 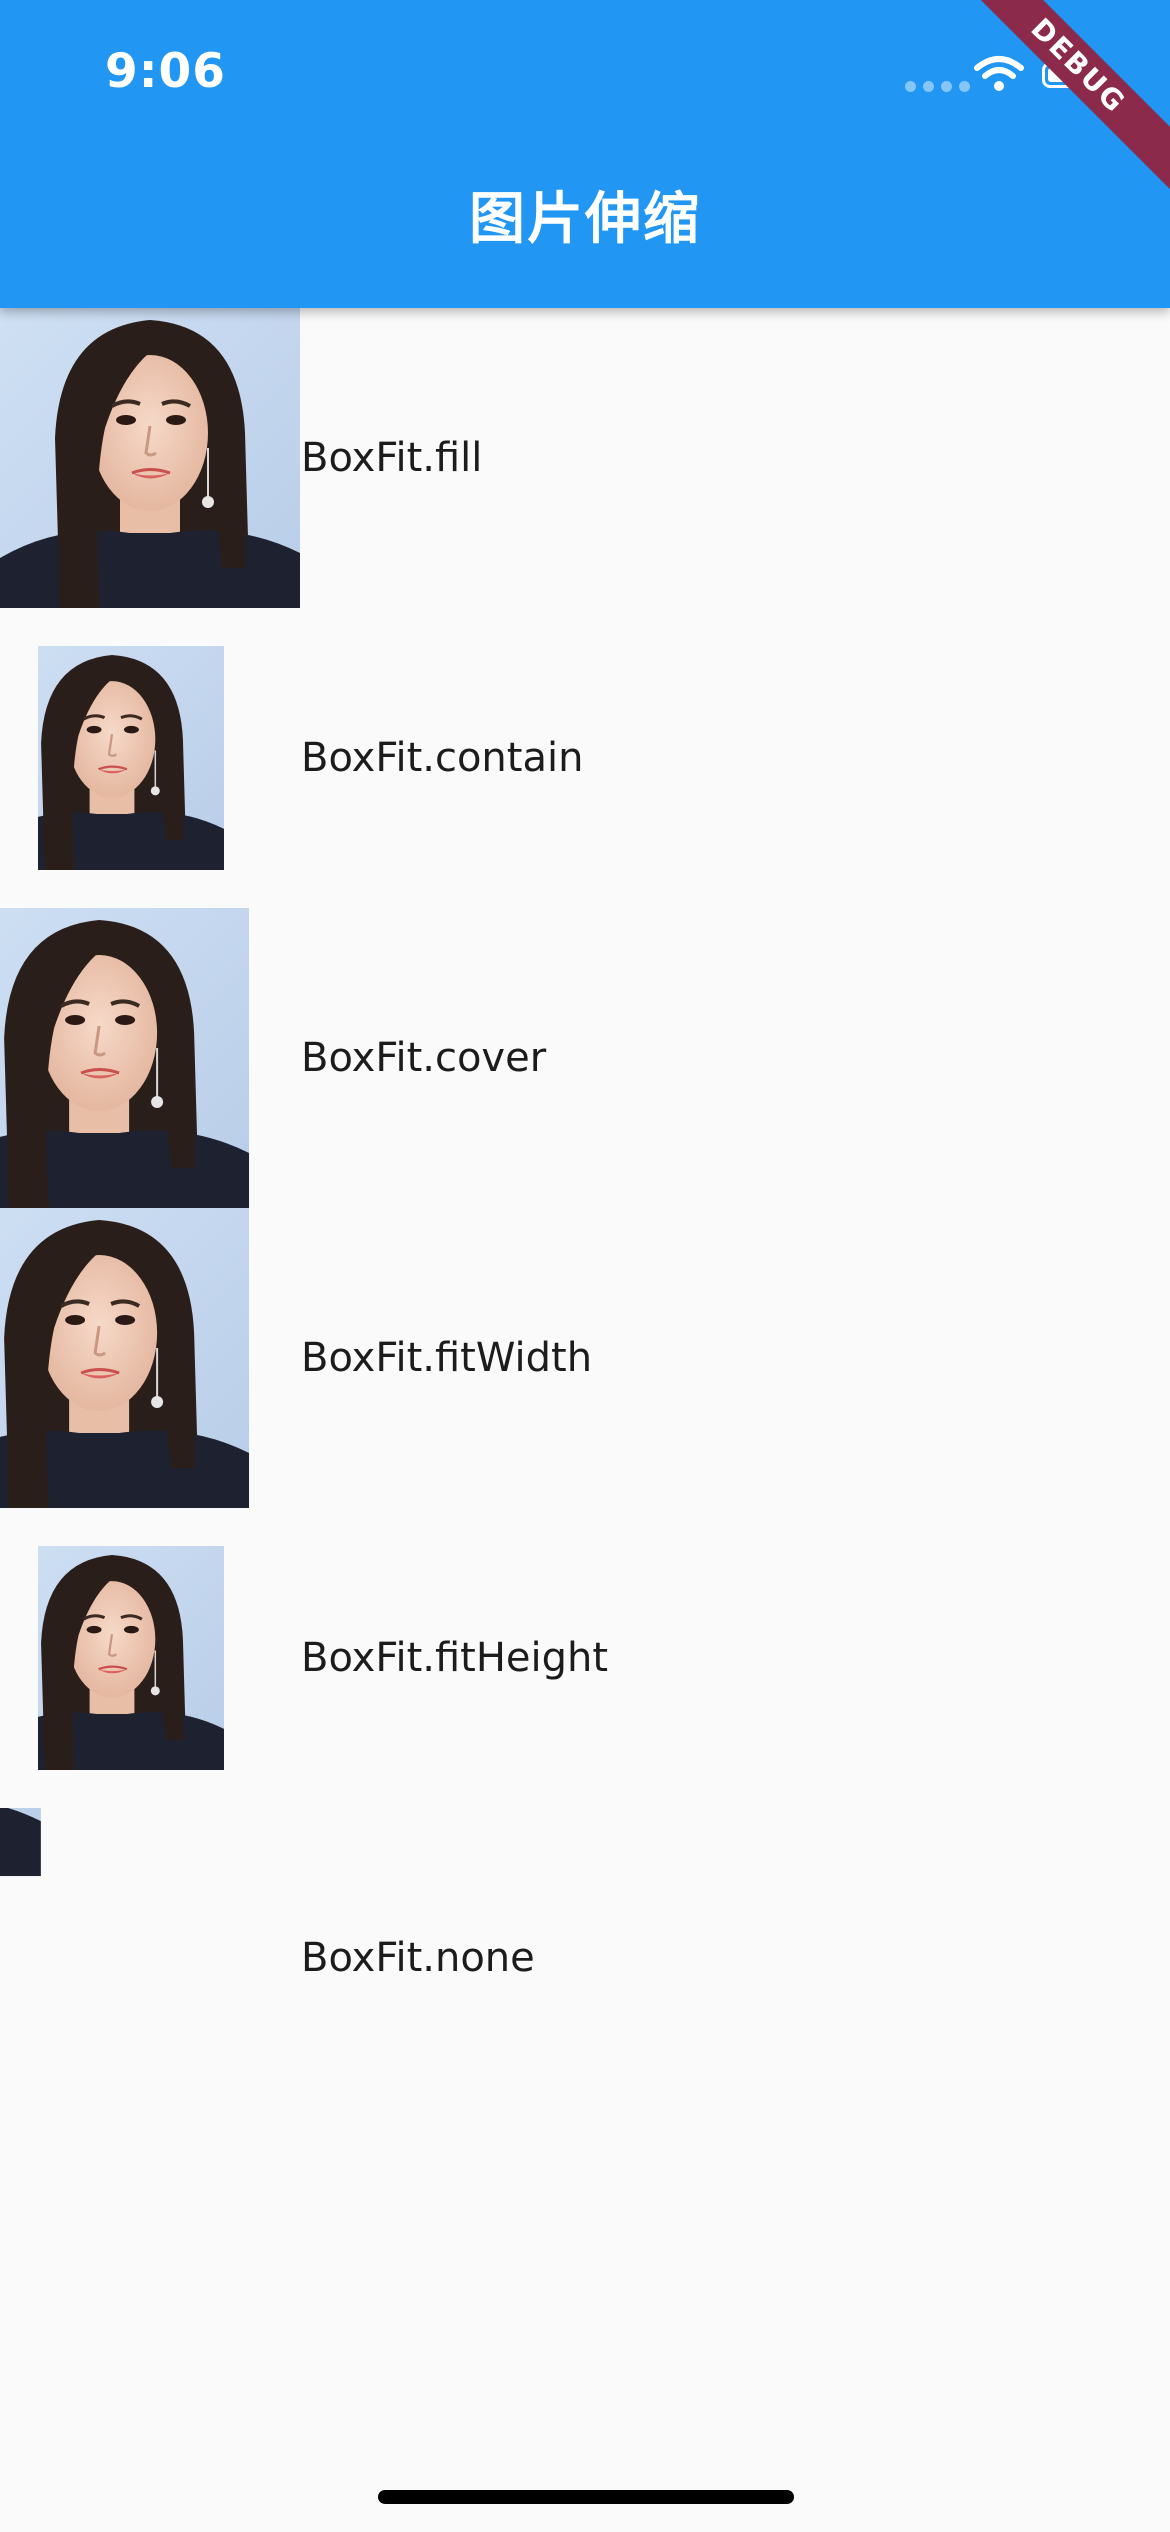 I want to click on list-item: BoxFit.cover, so click(x=585, y=1058).